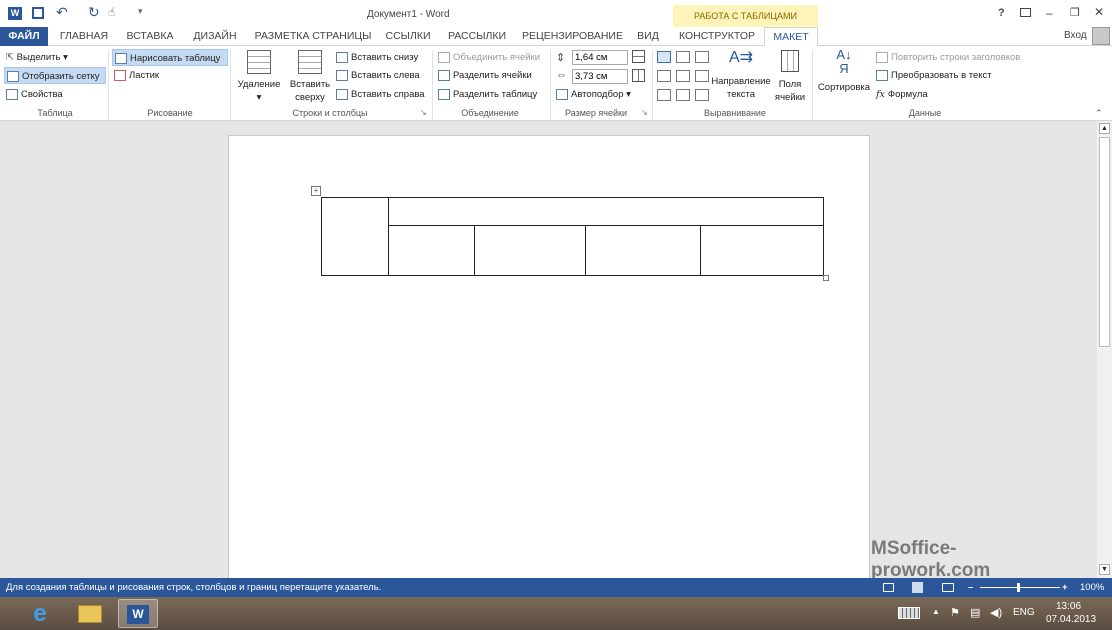  Describe the element at coordinates (94, 12) in the screenshot. I see `redo-icon: ↻` at that location.